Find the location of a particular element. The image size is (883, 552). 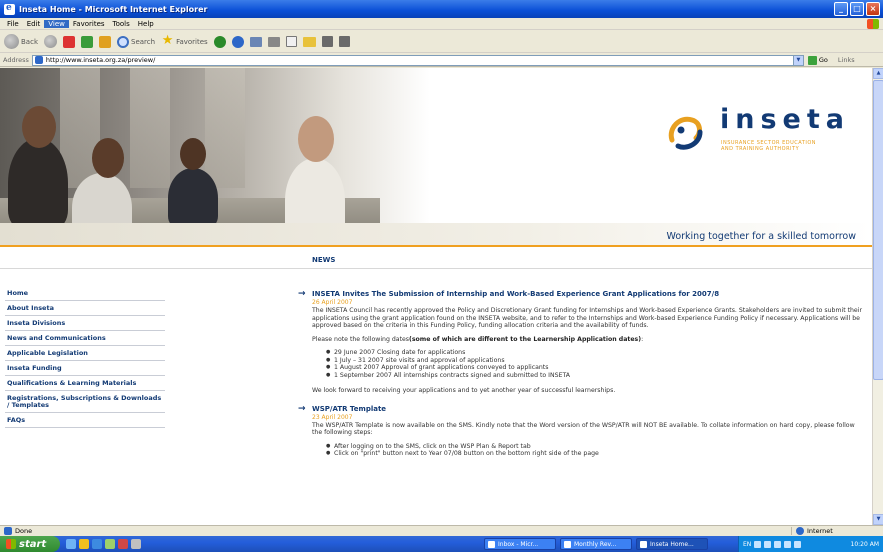

sidebar-item-funding: Inseta Funding is located at coordinates (85, 368).